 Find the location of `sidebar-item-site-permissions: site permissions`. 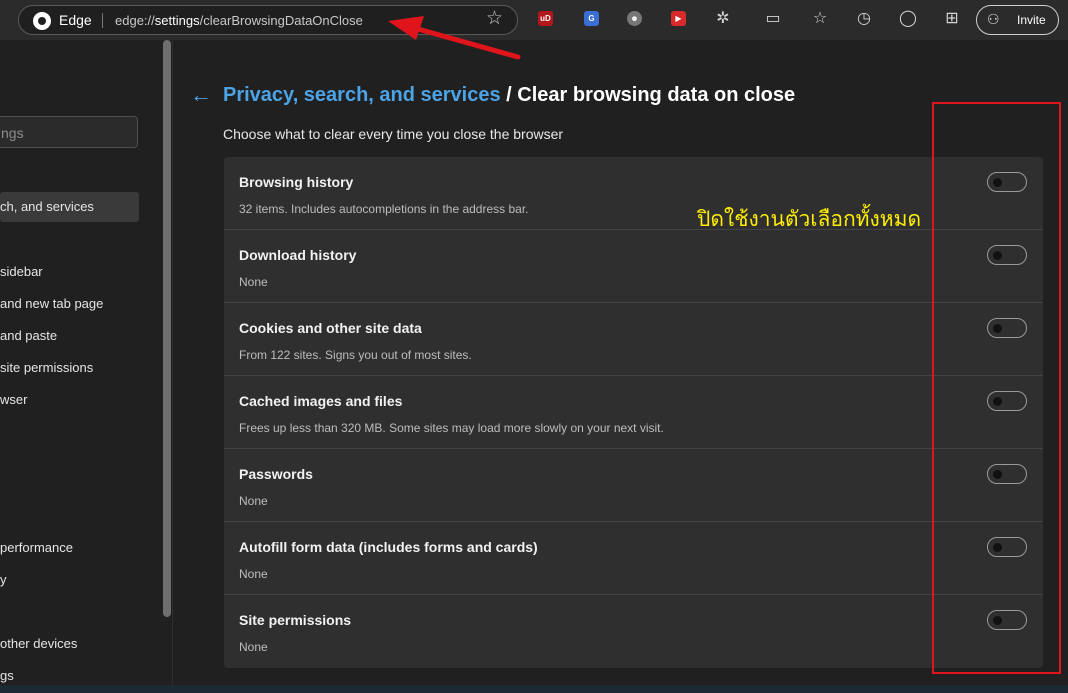

sidebar-item-site-permissions: site permissions is located at coordinates (46, 368).